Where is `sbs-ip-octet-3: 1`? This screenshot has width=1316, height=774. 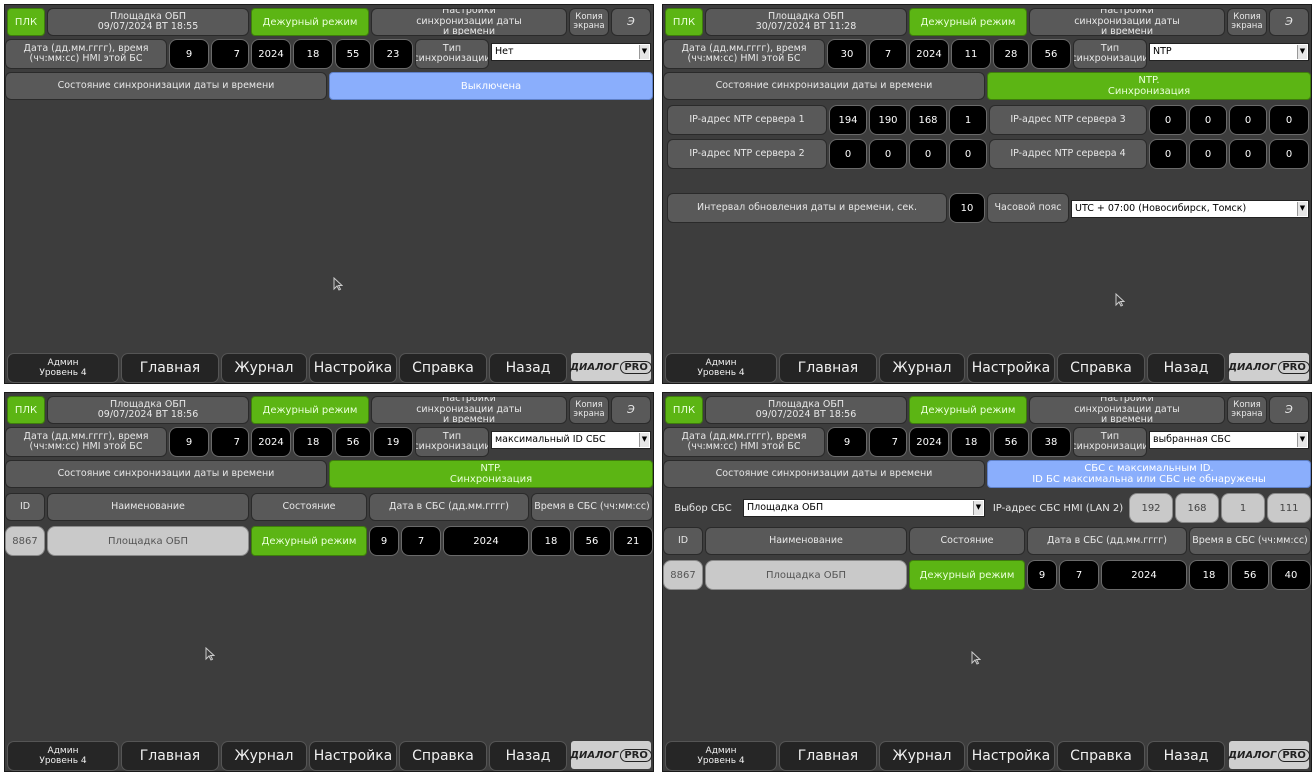 sbs-ip-octet-3: 1 is located at coordinates (1243, 508).